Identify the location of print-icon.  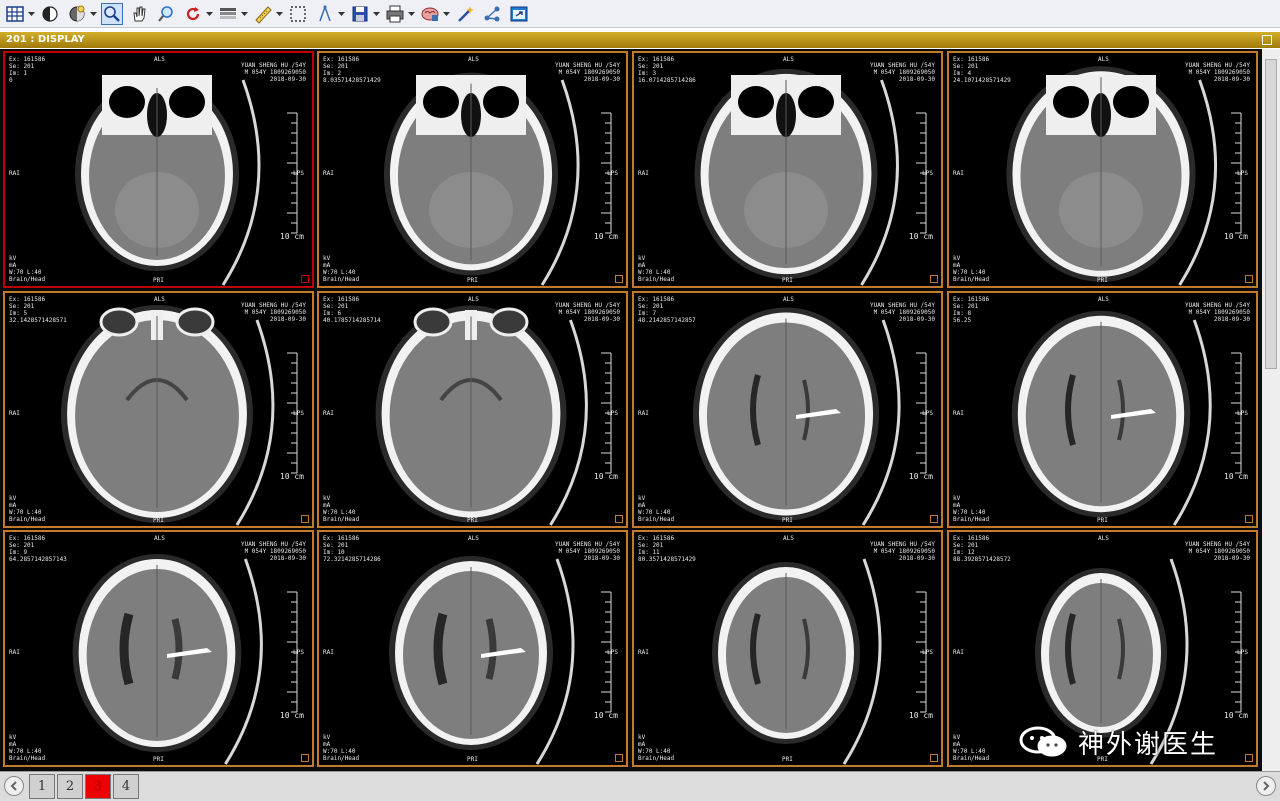
(395, 13).